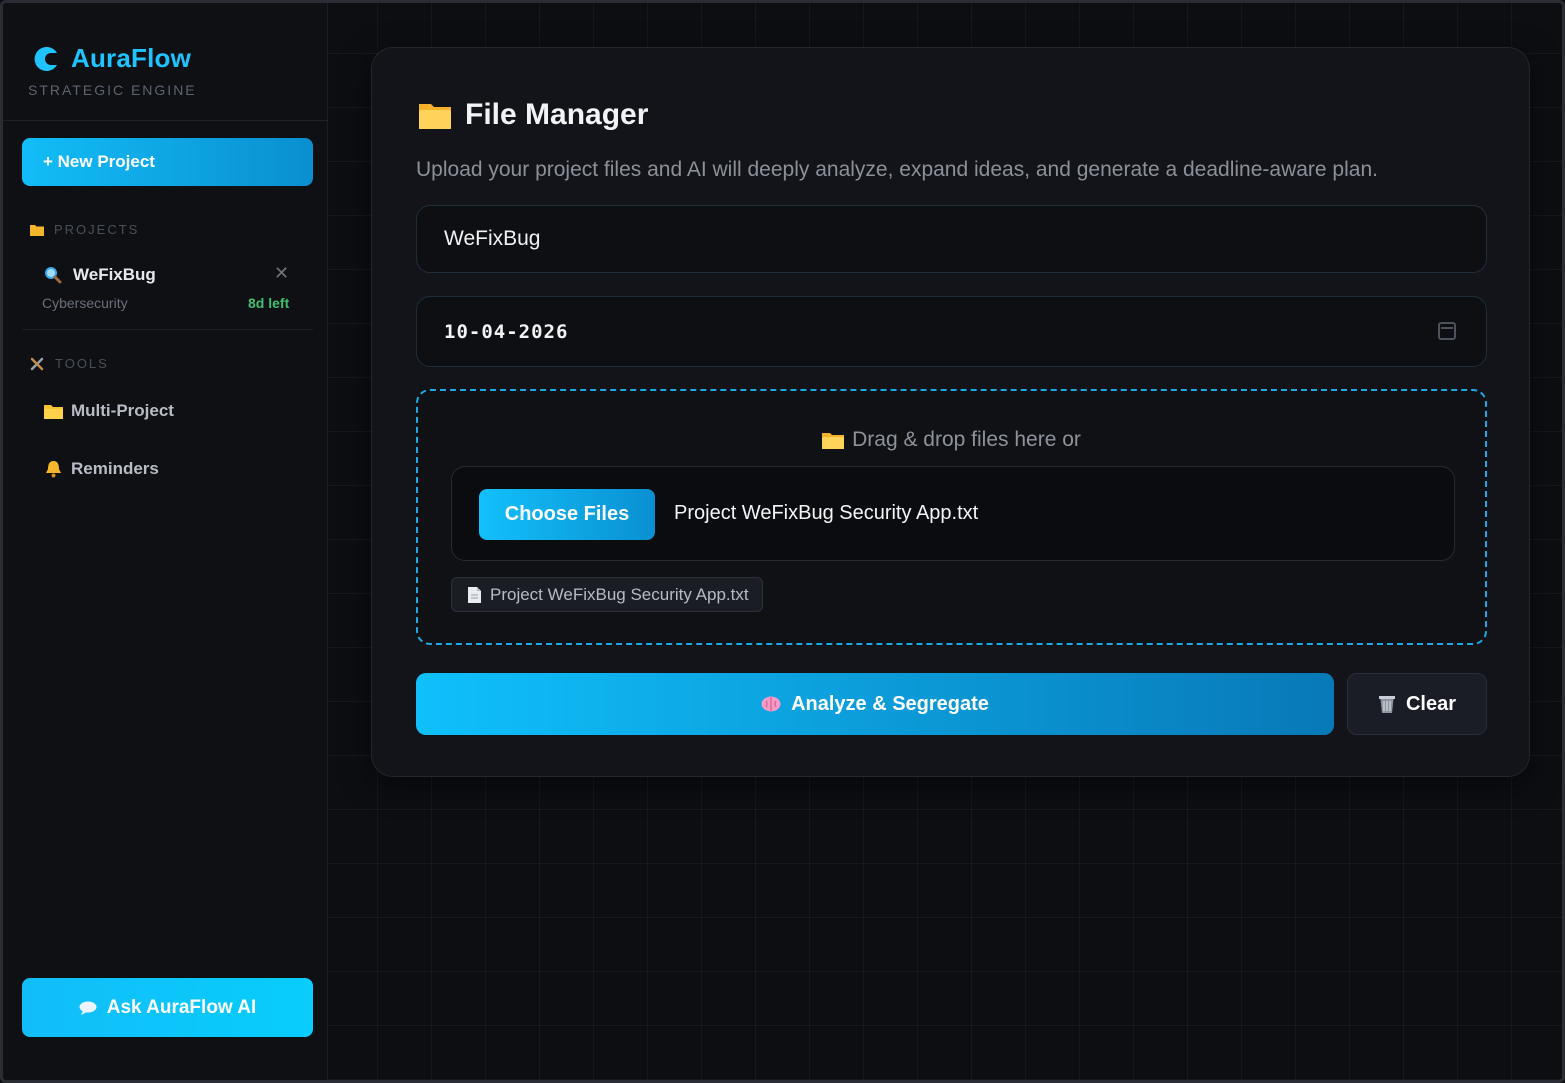 Image resolution: width=1565 pixels, height=1083 pixels. I want to click on clear-button: Clear, so click(1417, 704).